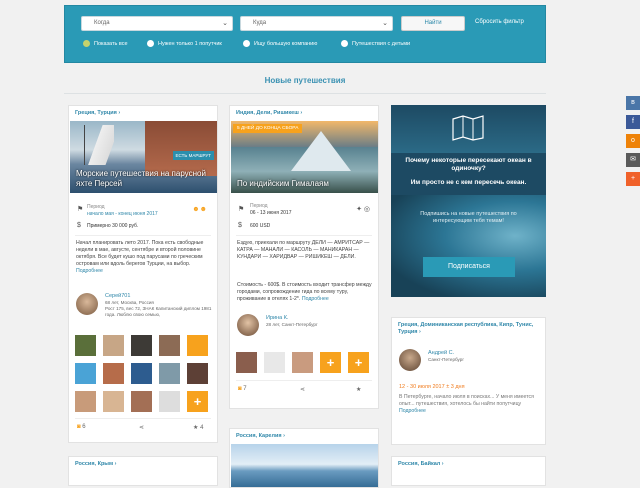 The width and height of the screenshot is (640, 488). Describe the element at coordinates (381, 44) in the screenshot. I see `radio-label: Путешествия с детьми` at that location.